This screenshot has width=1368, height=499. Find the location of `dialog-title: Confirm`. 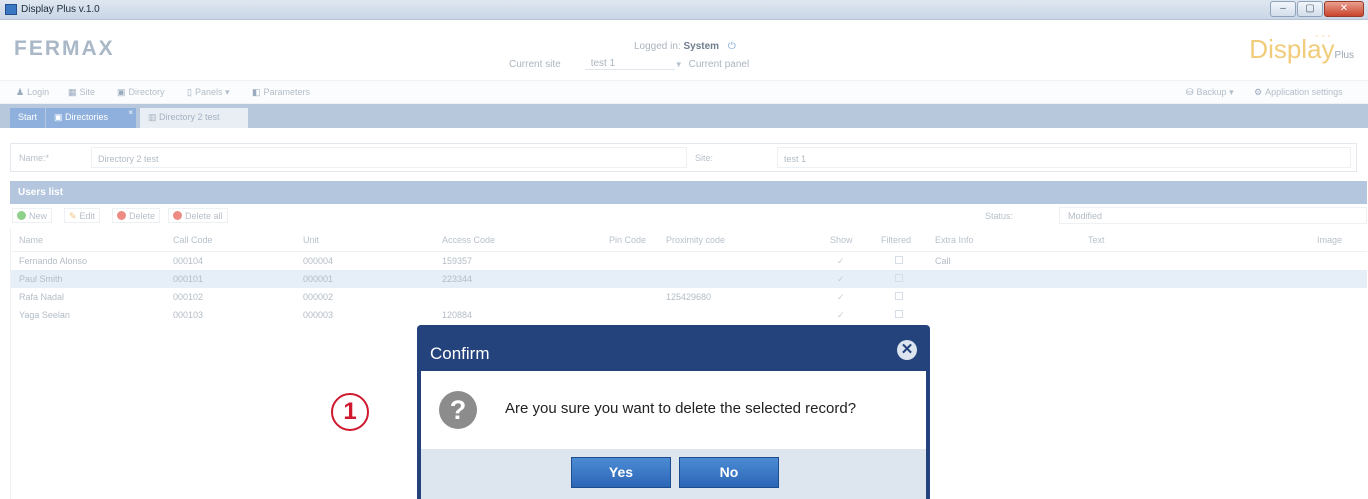

dialog-title: Confirm is located at coordinates (460, 353).